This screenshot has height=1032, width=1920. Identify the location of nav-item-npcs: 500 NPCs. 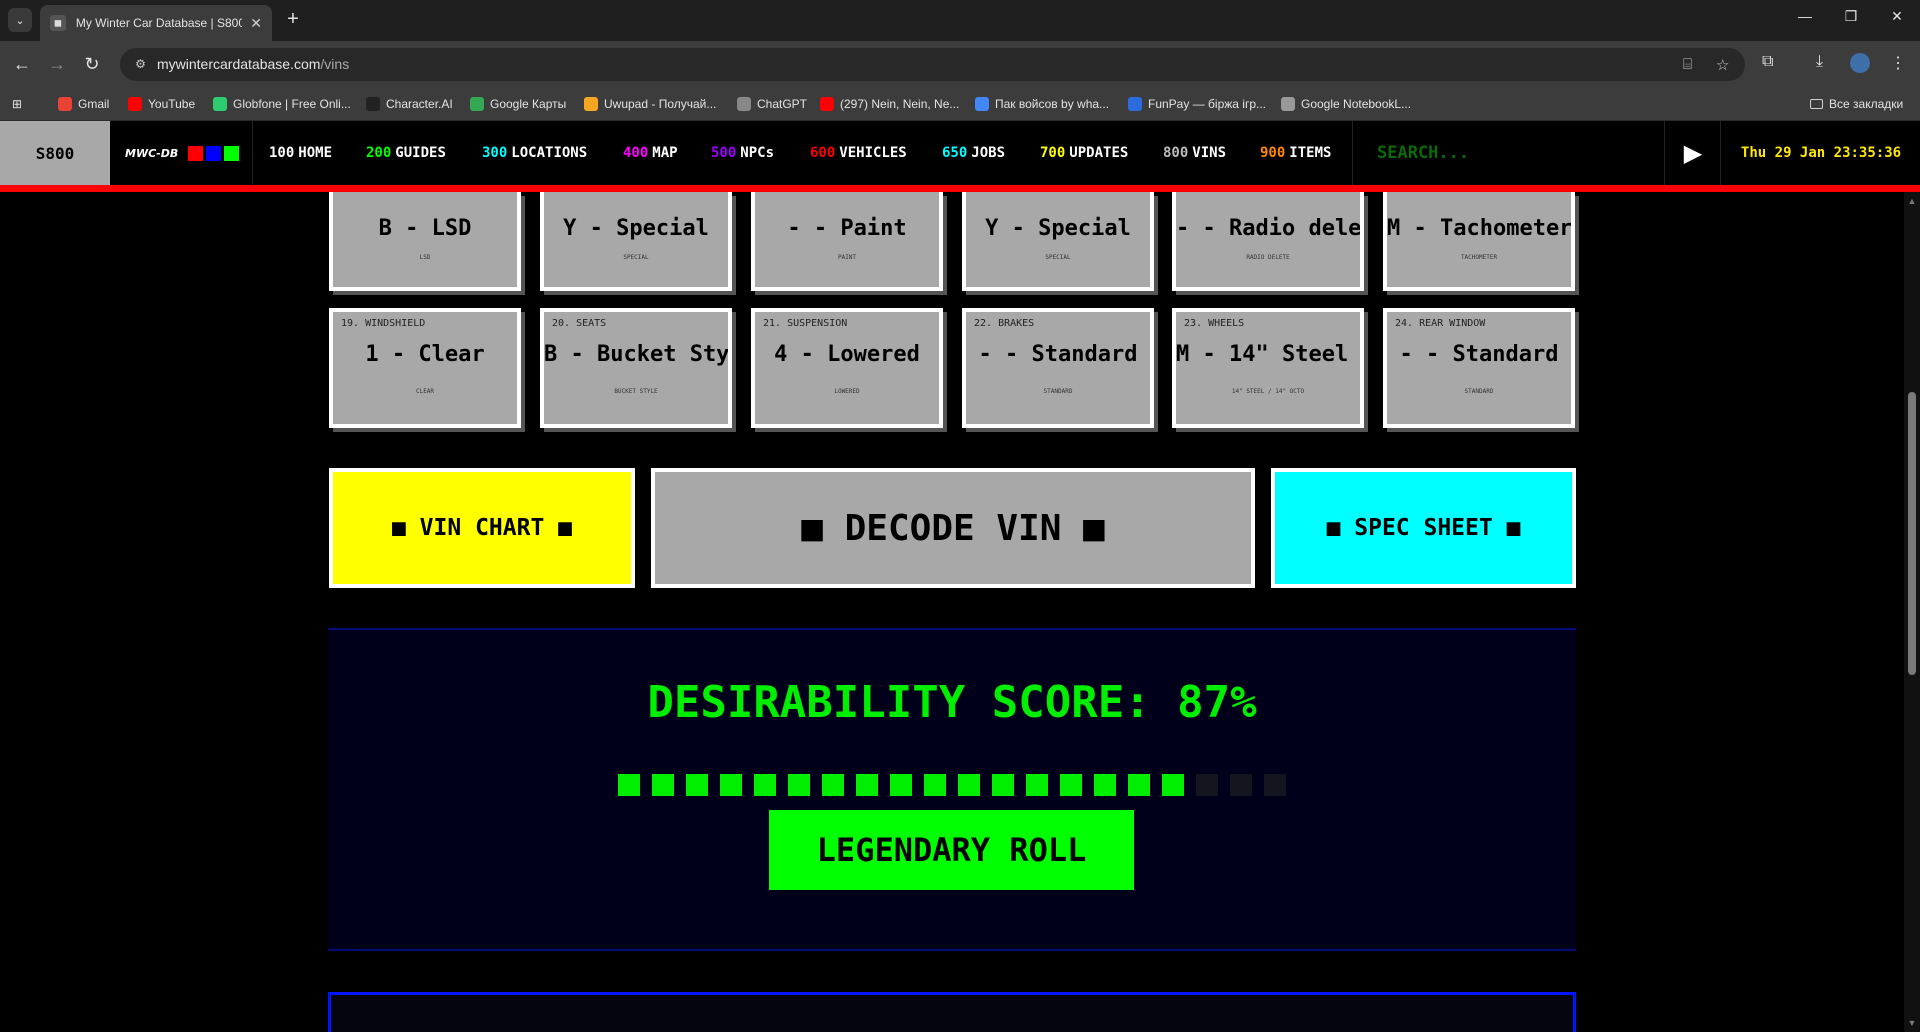
(742, 153).